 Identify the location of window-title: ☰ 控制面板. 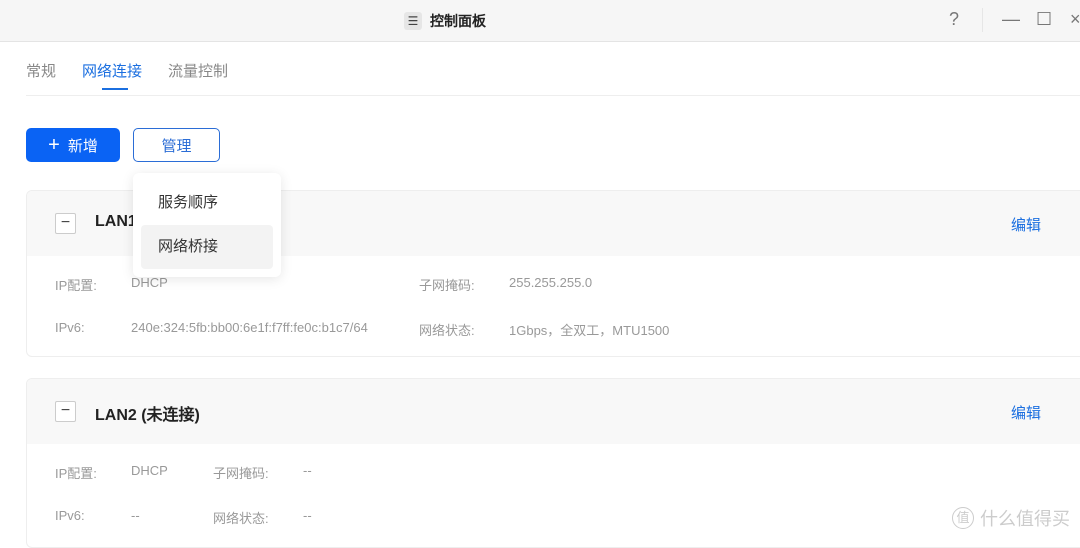
(445, 21).